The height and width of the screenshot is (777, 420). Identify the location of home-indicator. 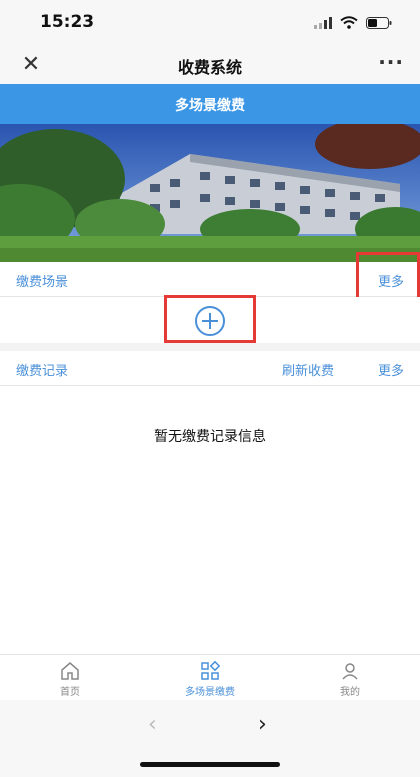
(210, 764).